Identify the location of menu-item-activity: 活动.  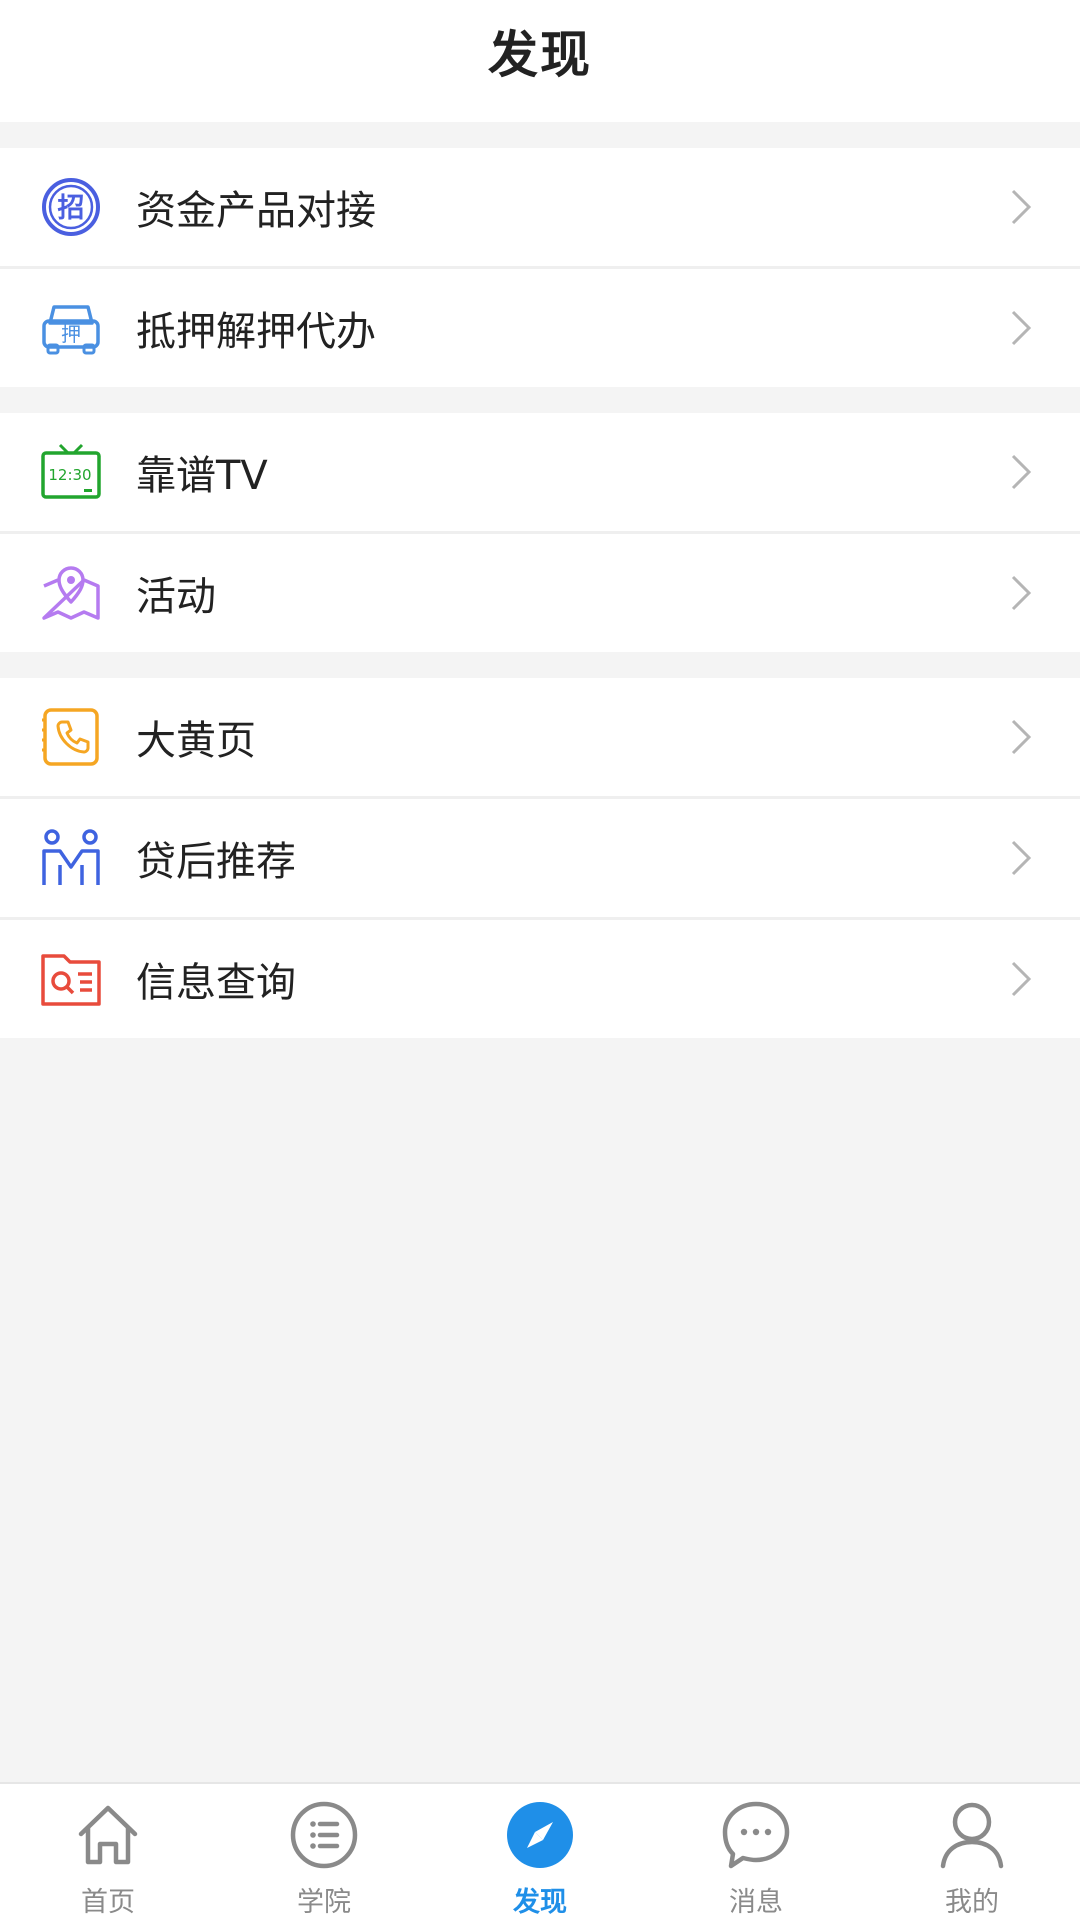
(540, 593).